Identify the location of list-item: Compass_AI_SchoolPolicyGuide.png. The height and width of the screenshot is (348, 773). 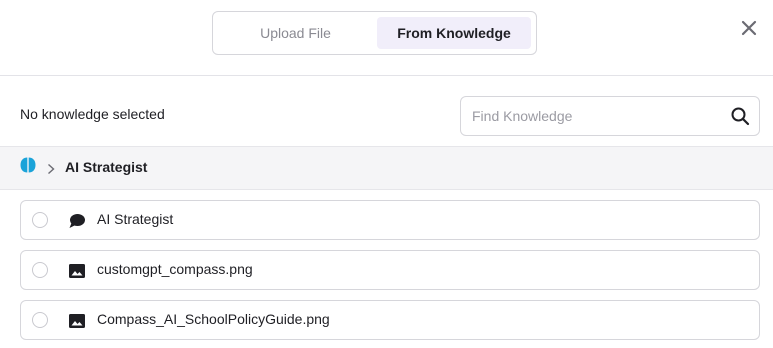
(390, 320).